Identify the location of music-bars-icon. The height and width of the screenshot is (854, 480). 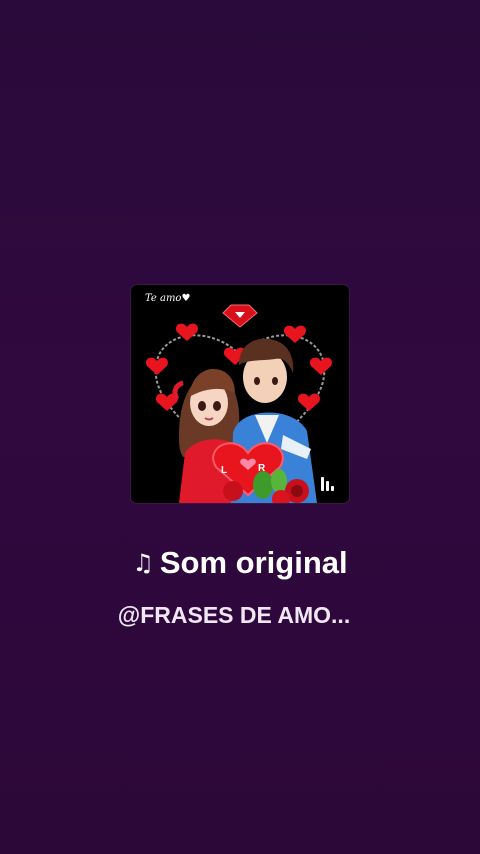
(329, 483).